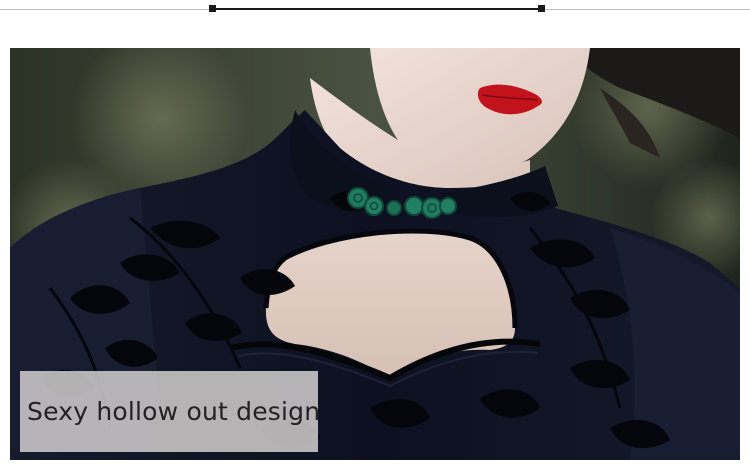 This screenshot has width=750, height=476. I want to click on caption-box: Sexy hollow out design, so click(170, 411).